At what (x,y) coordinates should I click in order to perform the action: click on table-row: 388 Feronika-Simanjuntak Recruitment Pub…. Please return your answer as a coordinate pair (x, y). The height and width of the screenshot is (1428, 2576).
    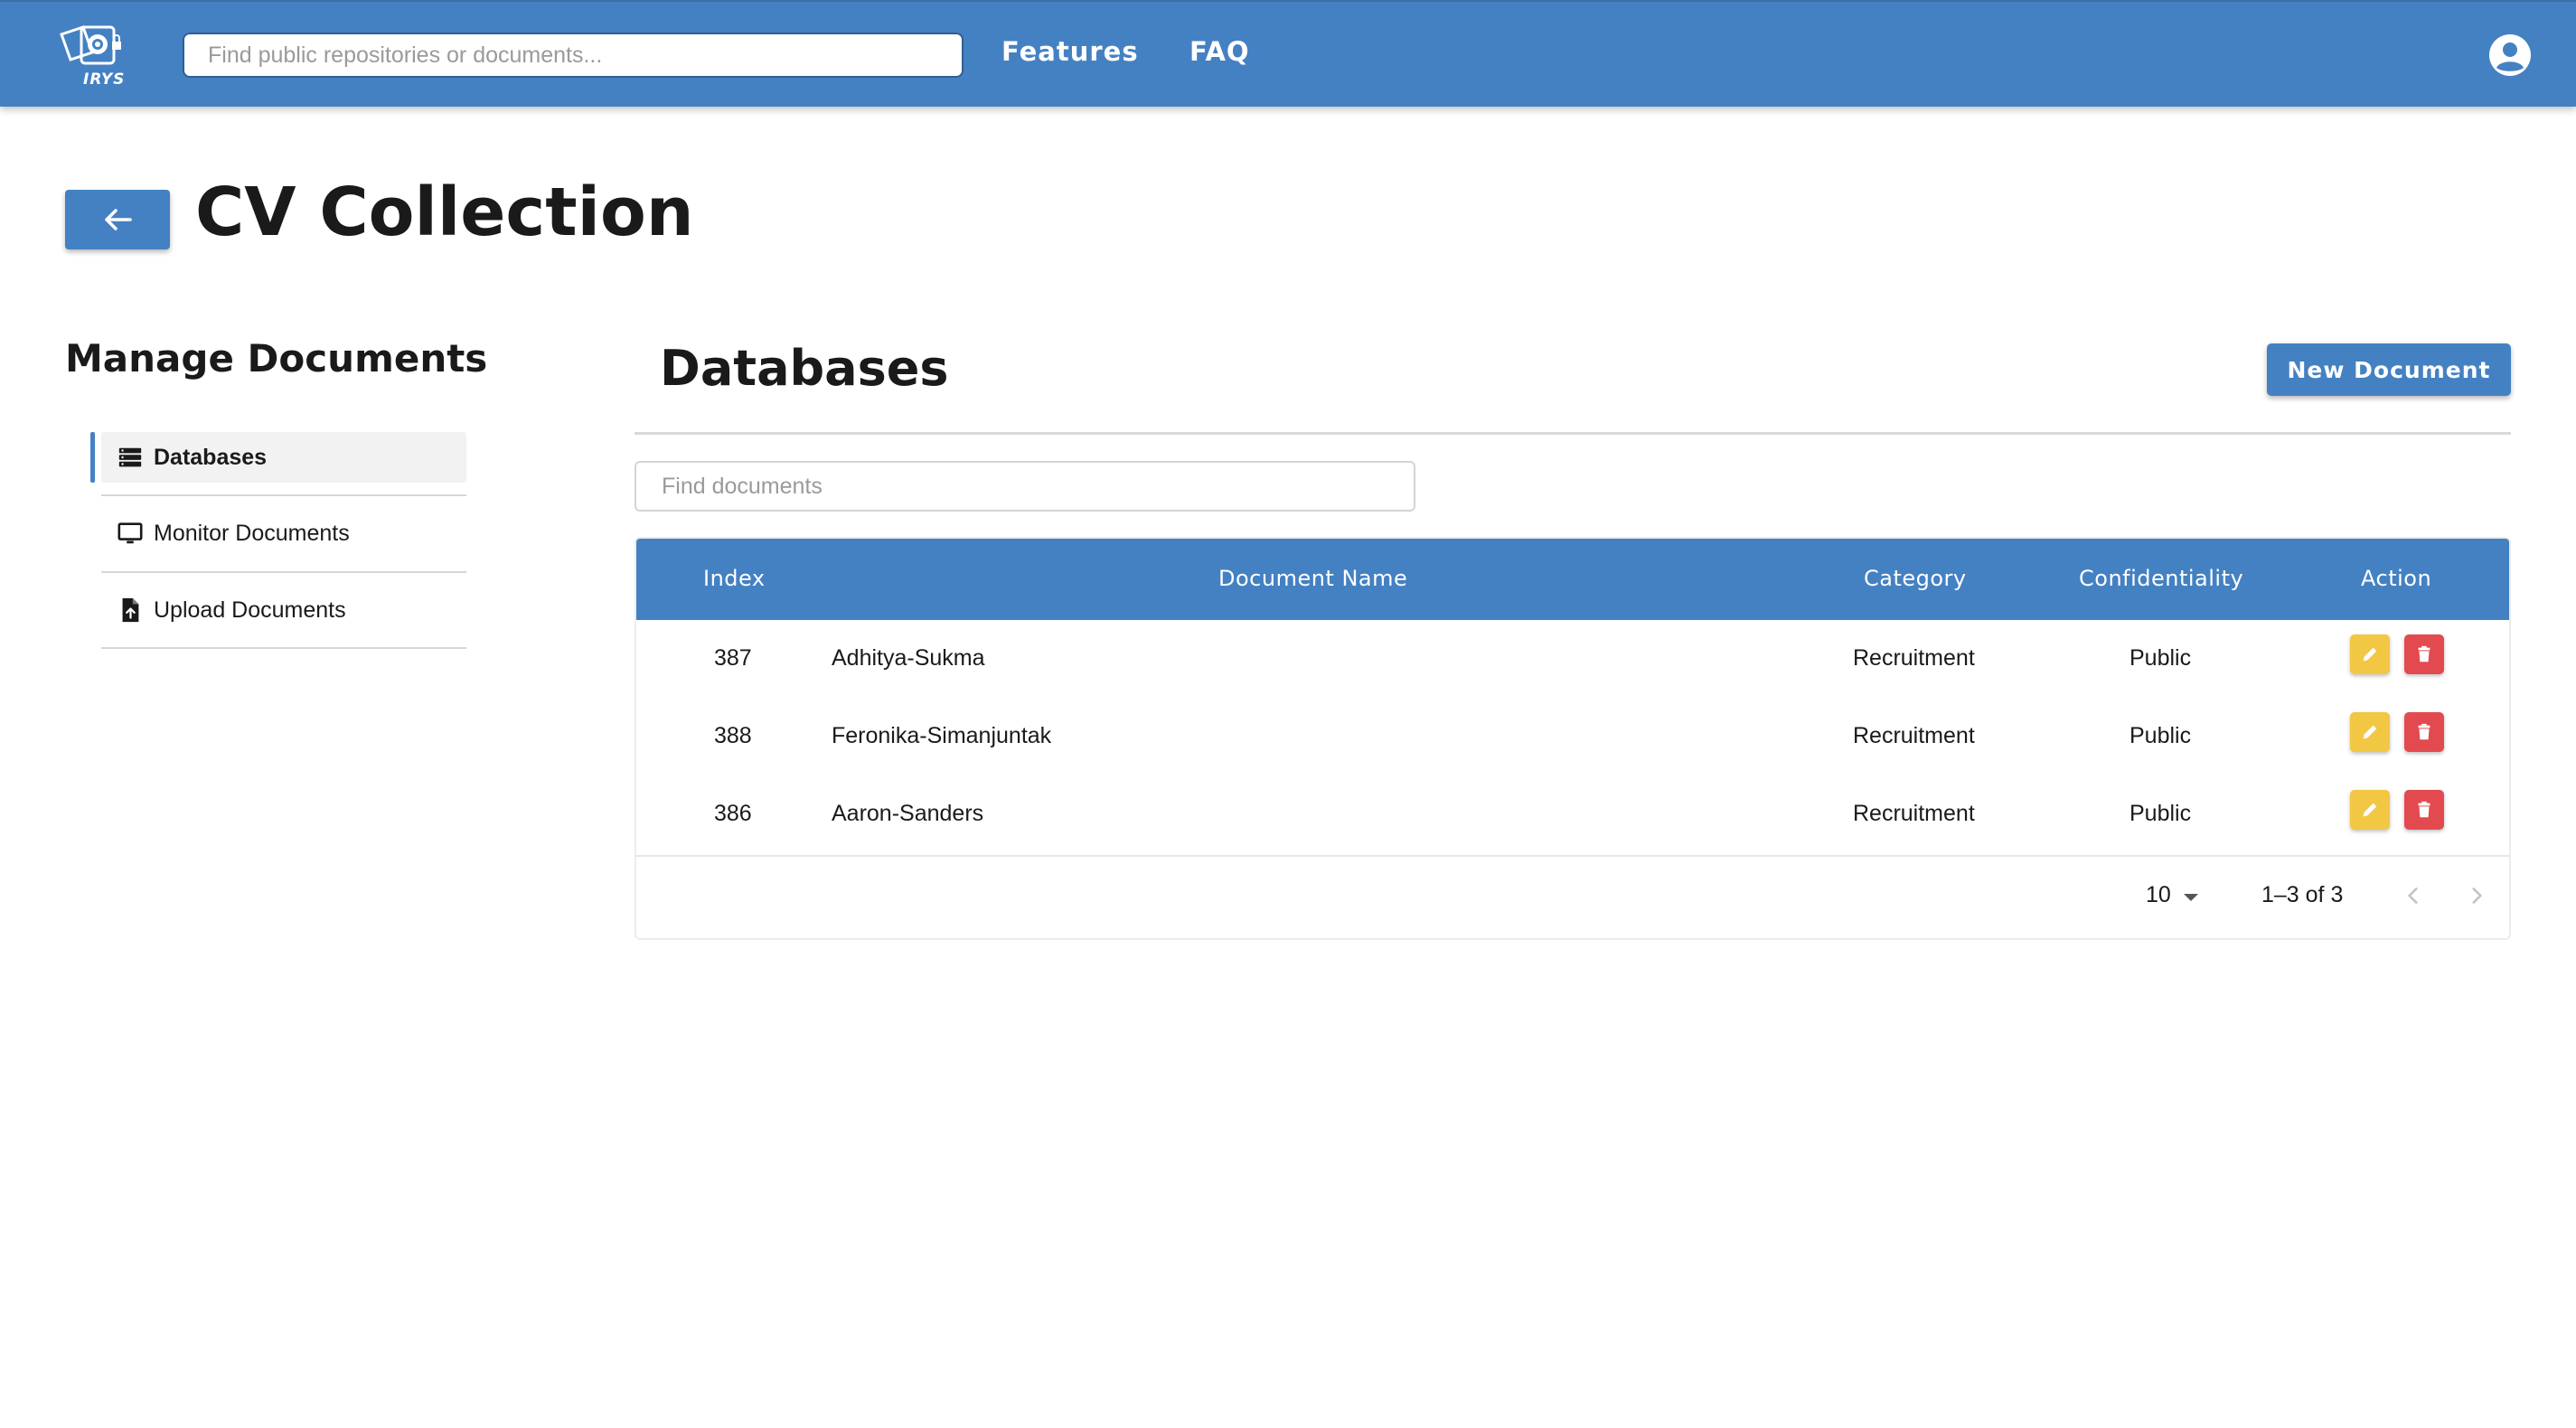
    Looking at the image, I should click on (1572, 737).